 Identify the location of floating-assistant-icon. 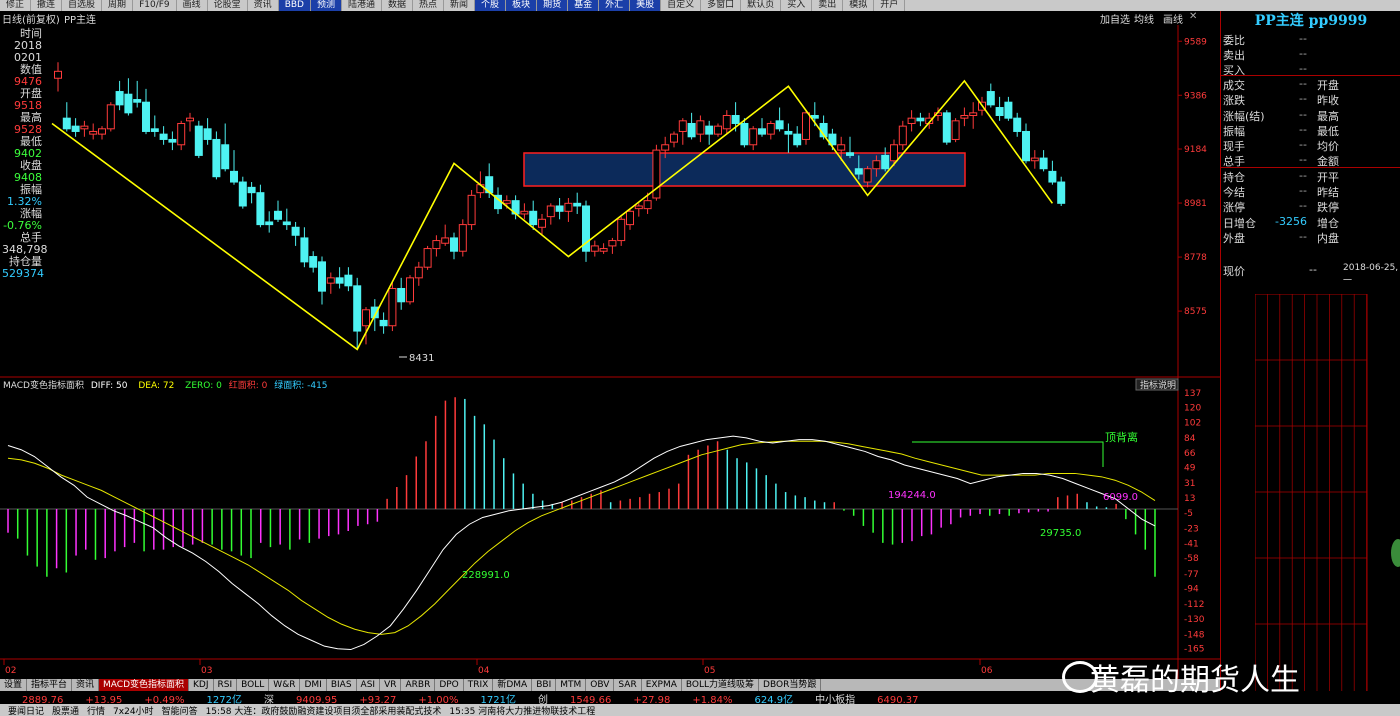
(1395, 553).